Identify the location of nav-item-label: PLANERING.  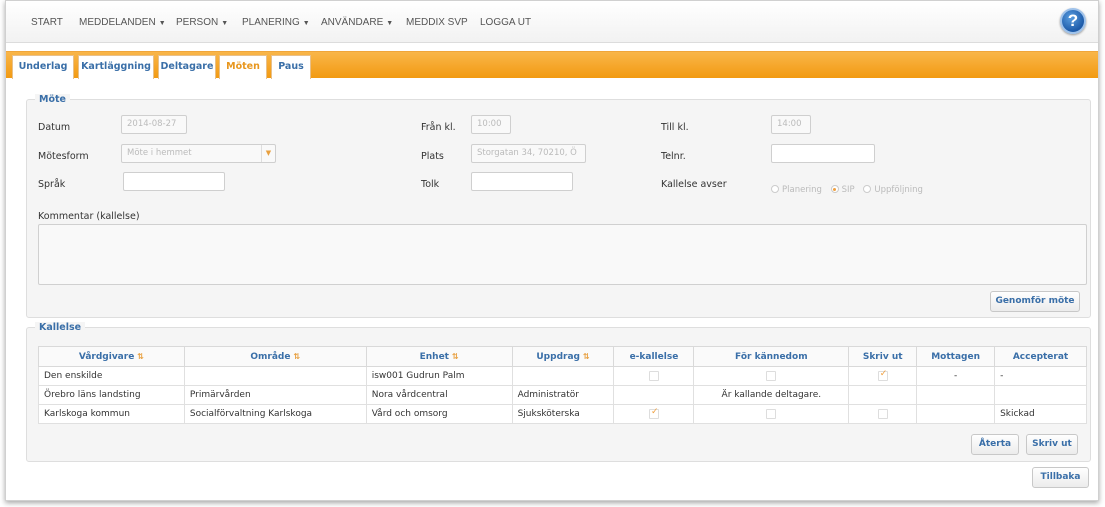
(271, 22).